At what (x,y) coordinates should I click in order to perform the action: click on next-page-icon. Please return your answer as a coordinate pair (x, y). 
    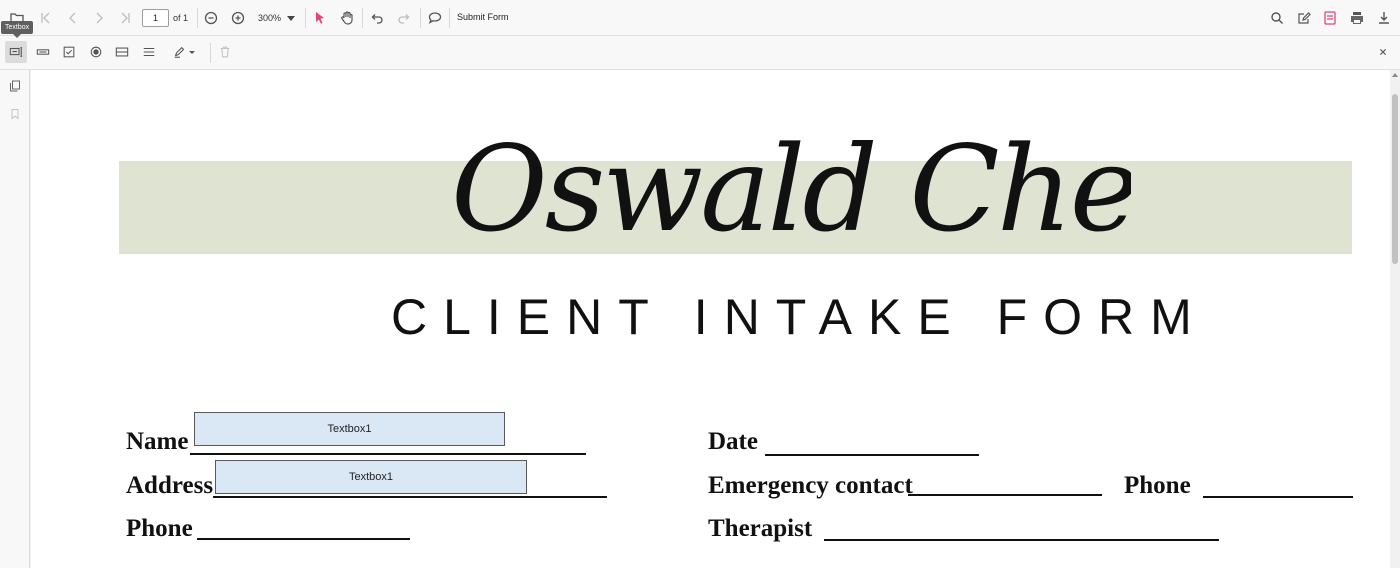
    Looking at the image, I should click on (99, 18).